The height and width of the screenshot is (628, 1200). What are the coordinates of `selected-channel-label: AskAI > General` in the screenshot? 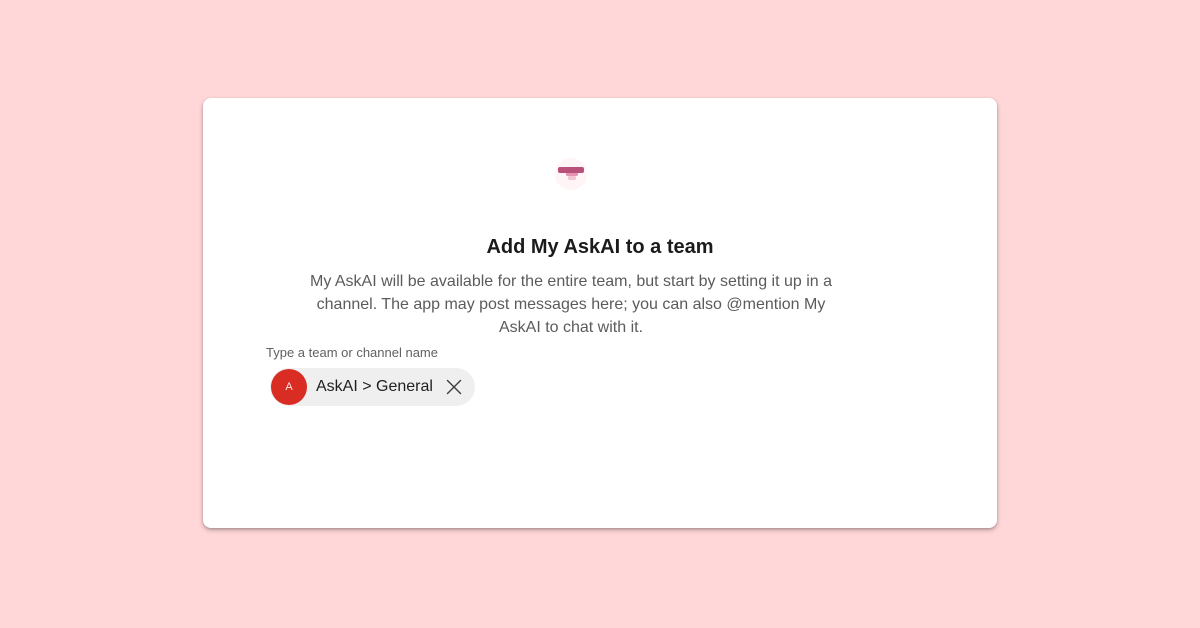 It's located at (374, 386).